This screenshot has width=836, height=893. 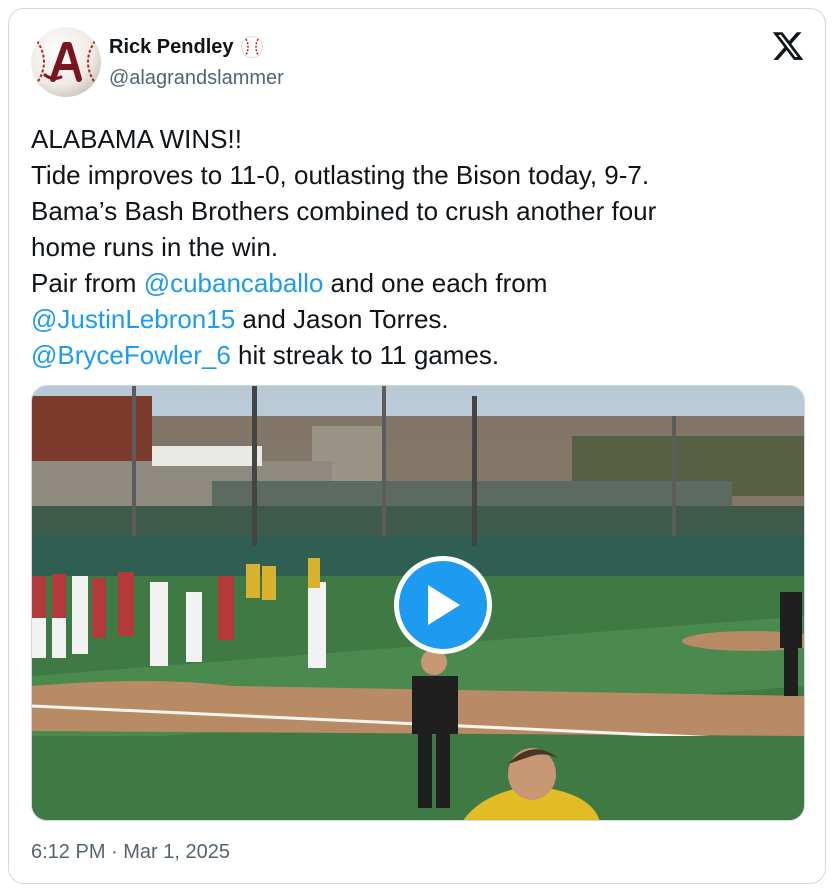 I want to click on author-handle: @alagrandslammer, so click(x=196, y=78).